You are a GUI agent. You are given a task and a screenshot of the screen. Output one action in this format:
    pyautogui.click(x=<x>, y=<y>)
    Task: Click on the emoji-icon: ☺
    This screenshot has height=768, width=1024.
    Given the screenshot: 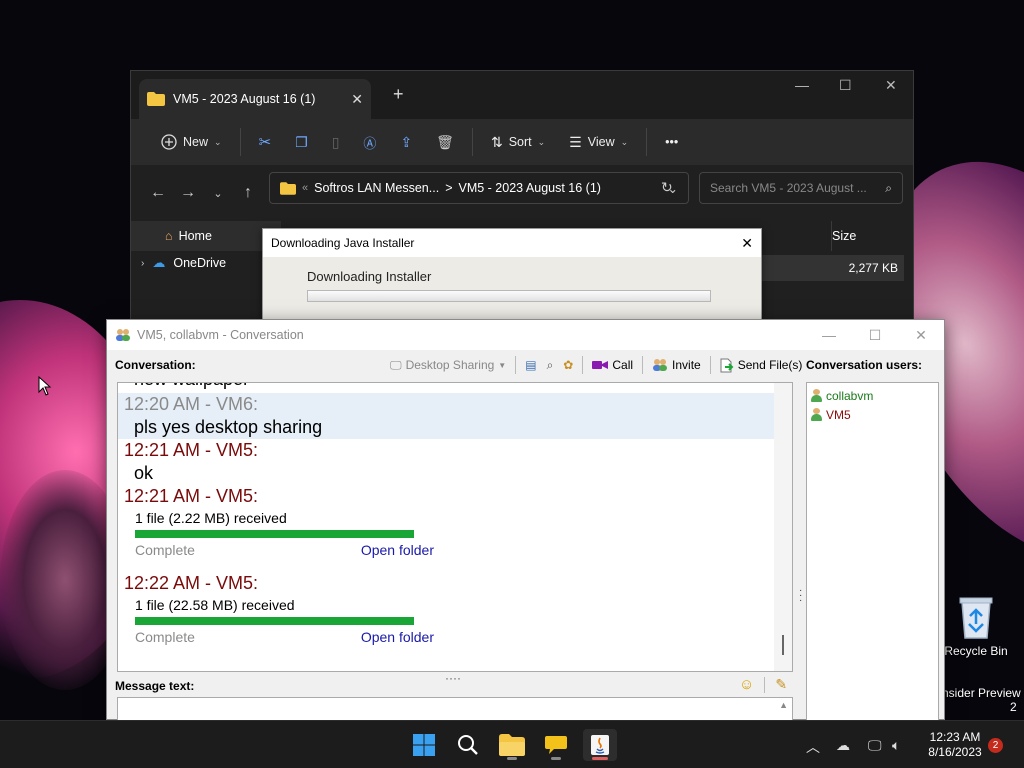 What is the action you would take?
    pyautogui.click(x=746, y=684)
    